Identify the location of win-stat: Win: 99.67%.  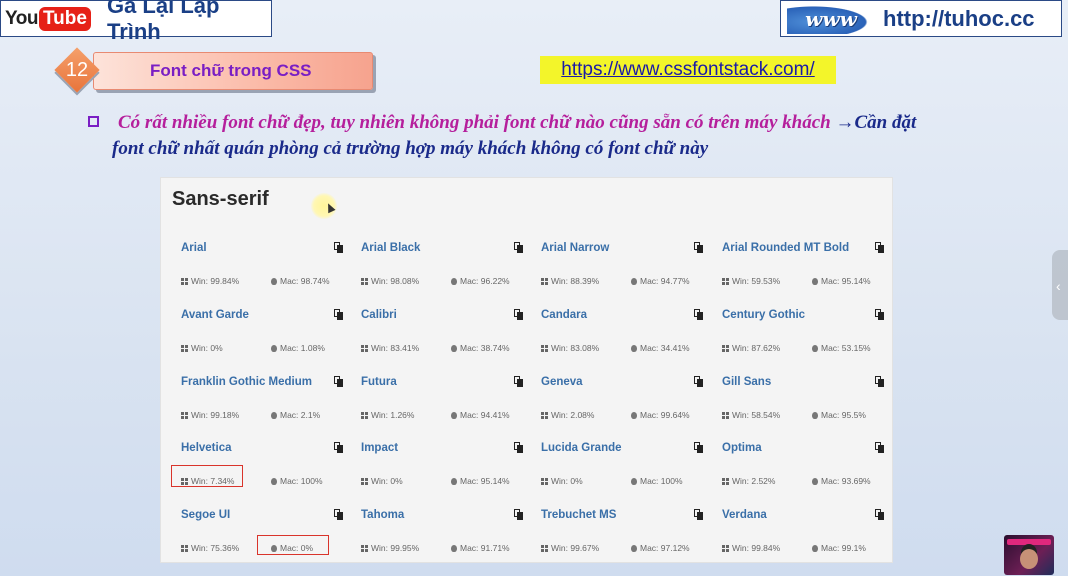
(570, 548).